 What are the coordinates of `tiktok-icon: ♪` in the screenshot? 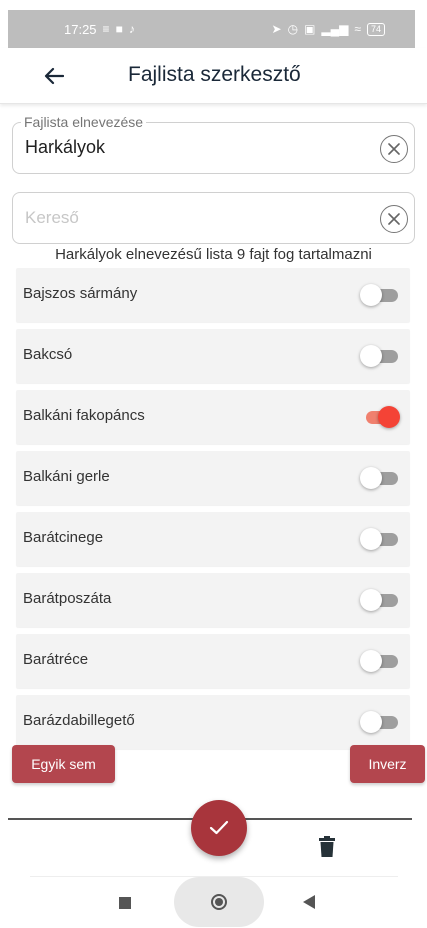 It's located at (131, 29).